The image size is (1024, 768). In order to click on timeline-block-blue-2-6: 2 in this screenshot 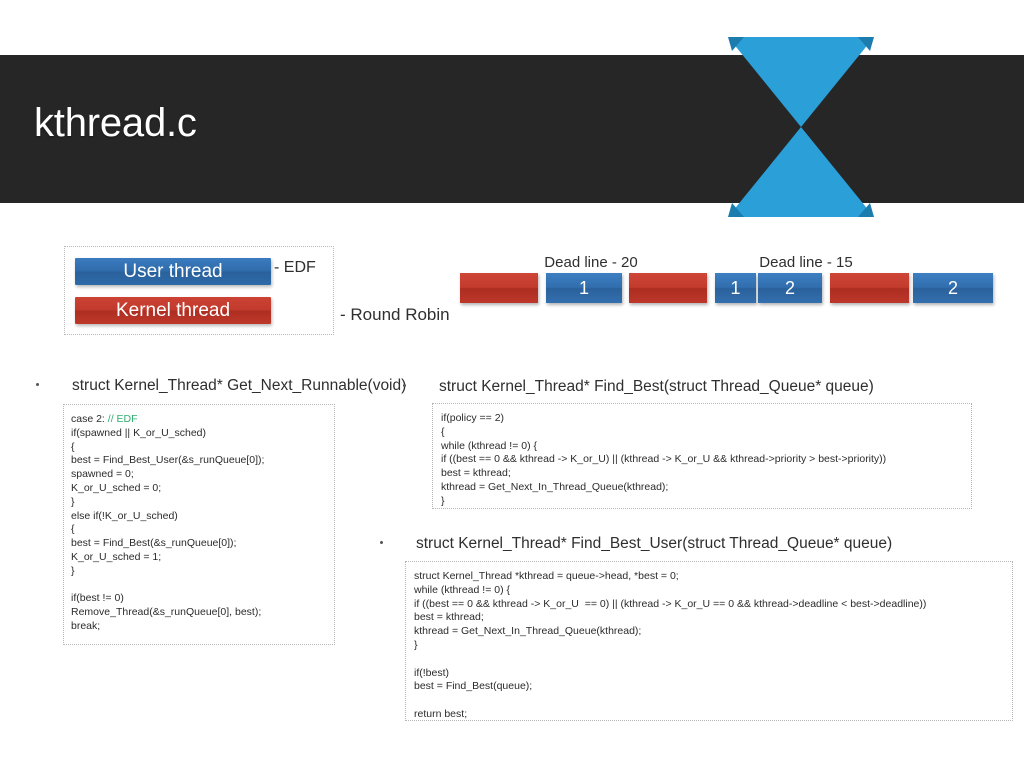, I will do `click(953, 288)`.